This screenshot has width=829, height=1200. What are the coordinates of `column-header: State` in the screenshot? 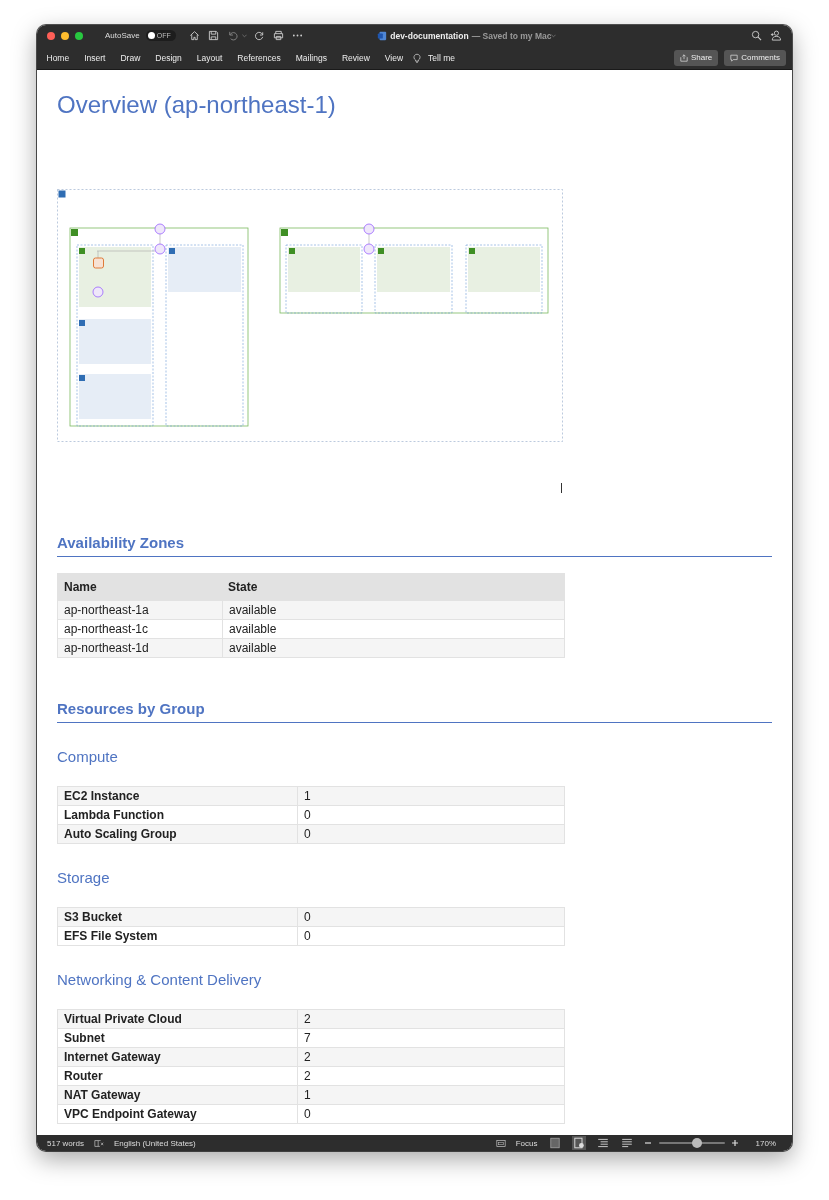 It's located at (243, 587).